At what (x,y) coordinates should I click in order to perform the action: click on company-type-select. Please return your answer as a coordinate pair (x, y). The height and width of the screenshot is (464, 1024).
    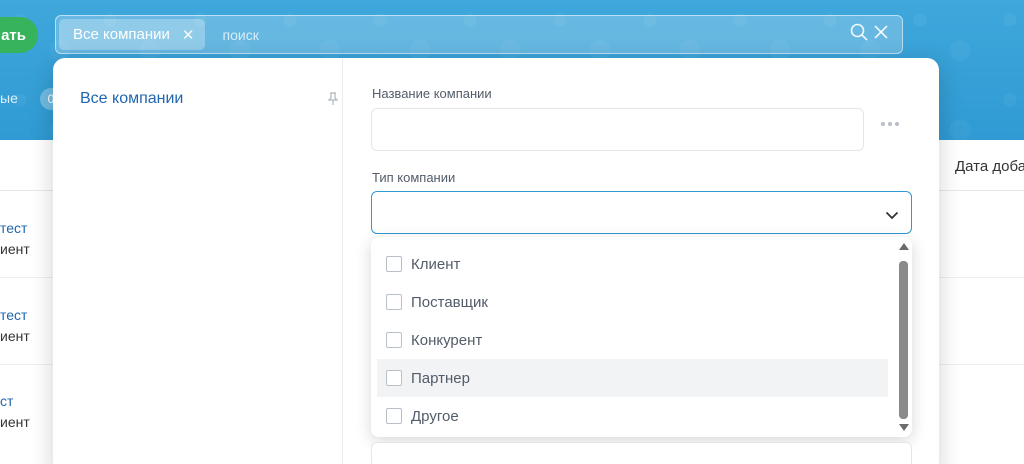
    Looking at the image, I should click on (641, 212).